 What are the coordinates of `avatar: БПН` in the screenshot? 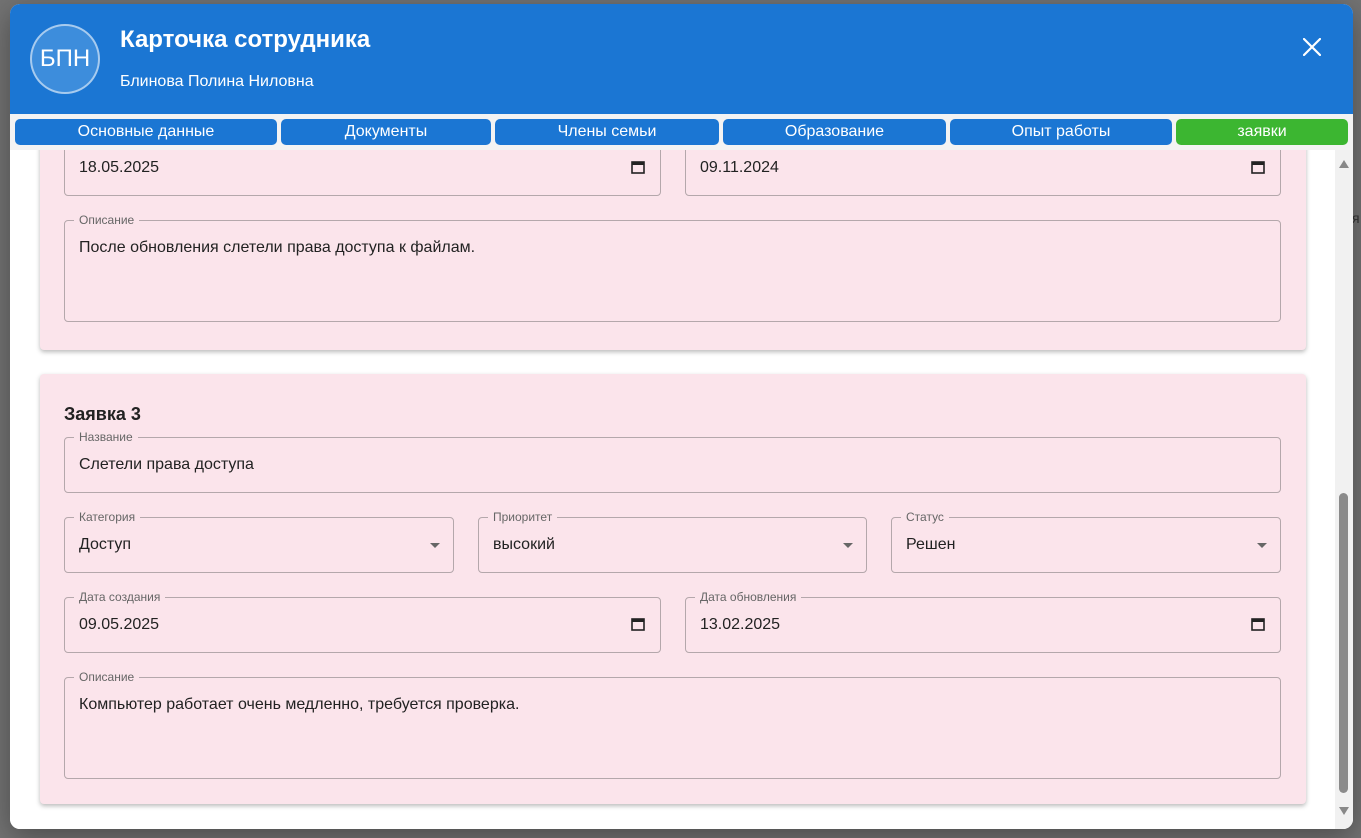 It's located at (65, 59).